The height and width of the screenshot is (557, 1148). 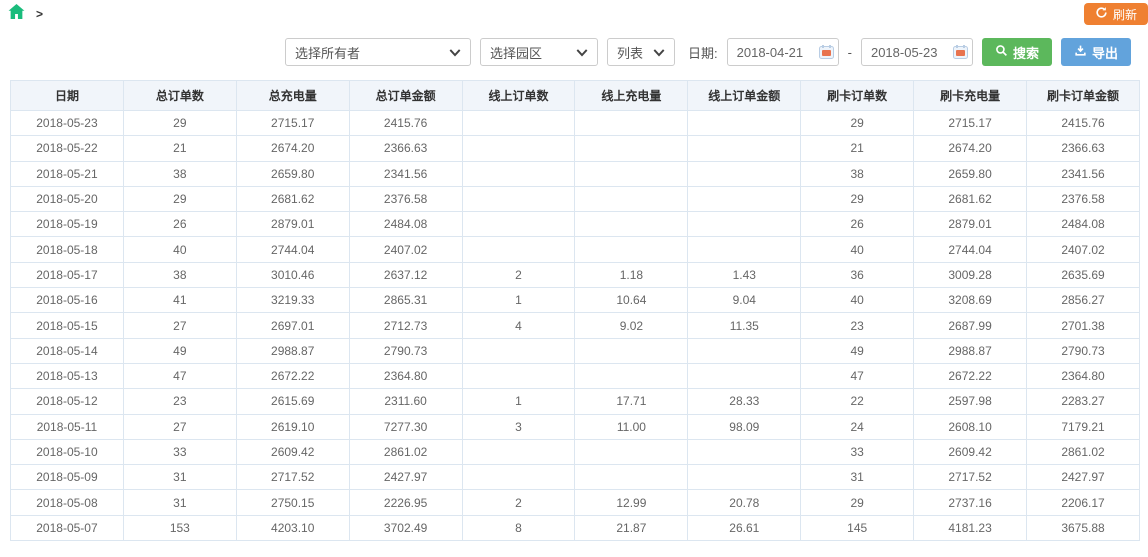 I want to click on table-cell: 36, so click(x=857, y=275).